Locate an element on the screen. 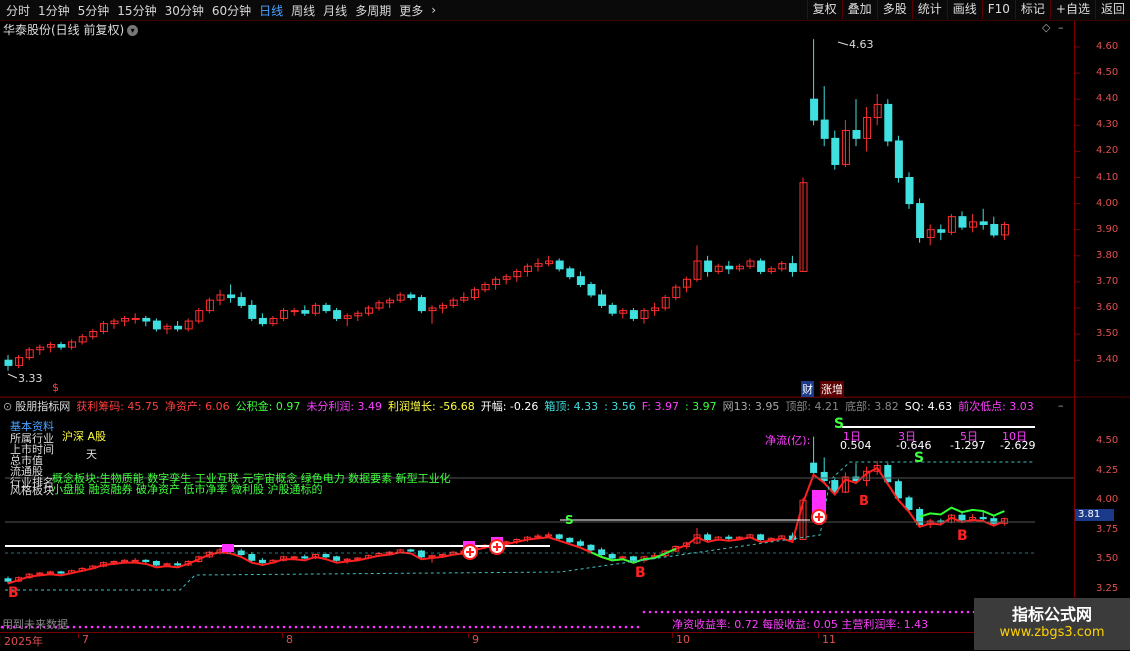 This screenshot has width=1130, height=651. netflow-label: 净流(亿): is located at coordinates (788, 440).